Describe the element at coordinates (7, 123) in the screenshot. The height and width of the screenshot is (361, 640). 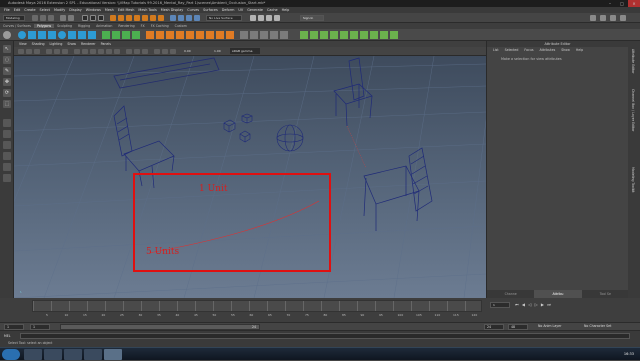
I see `single-perspective-layout-icon` at that location.